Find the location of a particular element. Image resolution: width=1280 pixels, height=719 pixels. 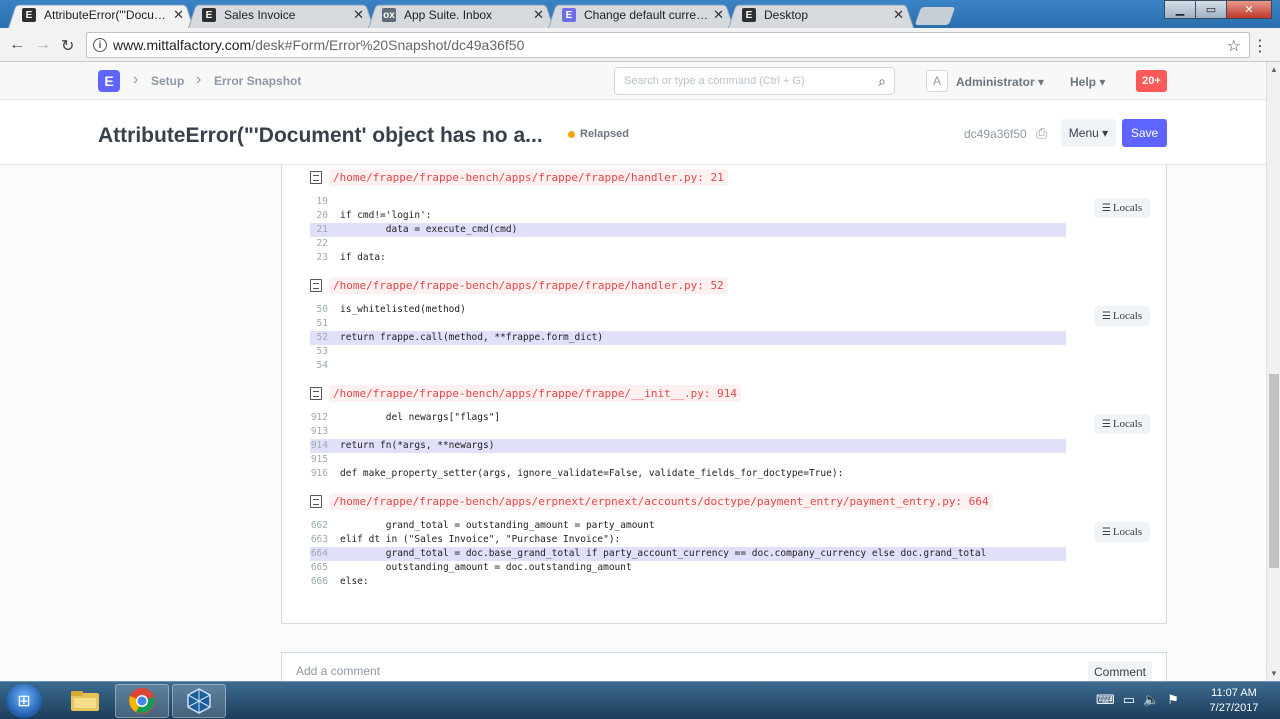

document-id: dc49a36f50 is located at coordinates (995, 134).